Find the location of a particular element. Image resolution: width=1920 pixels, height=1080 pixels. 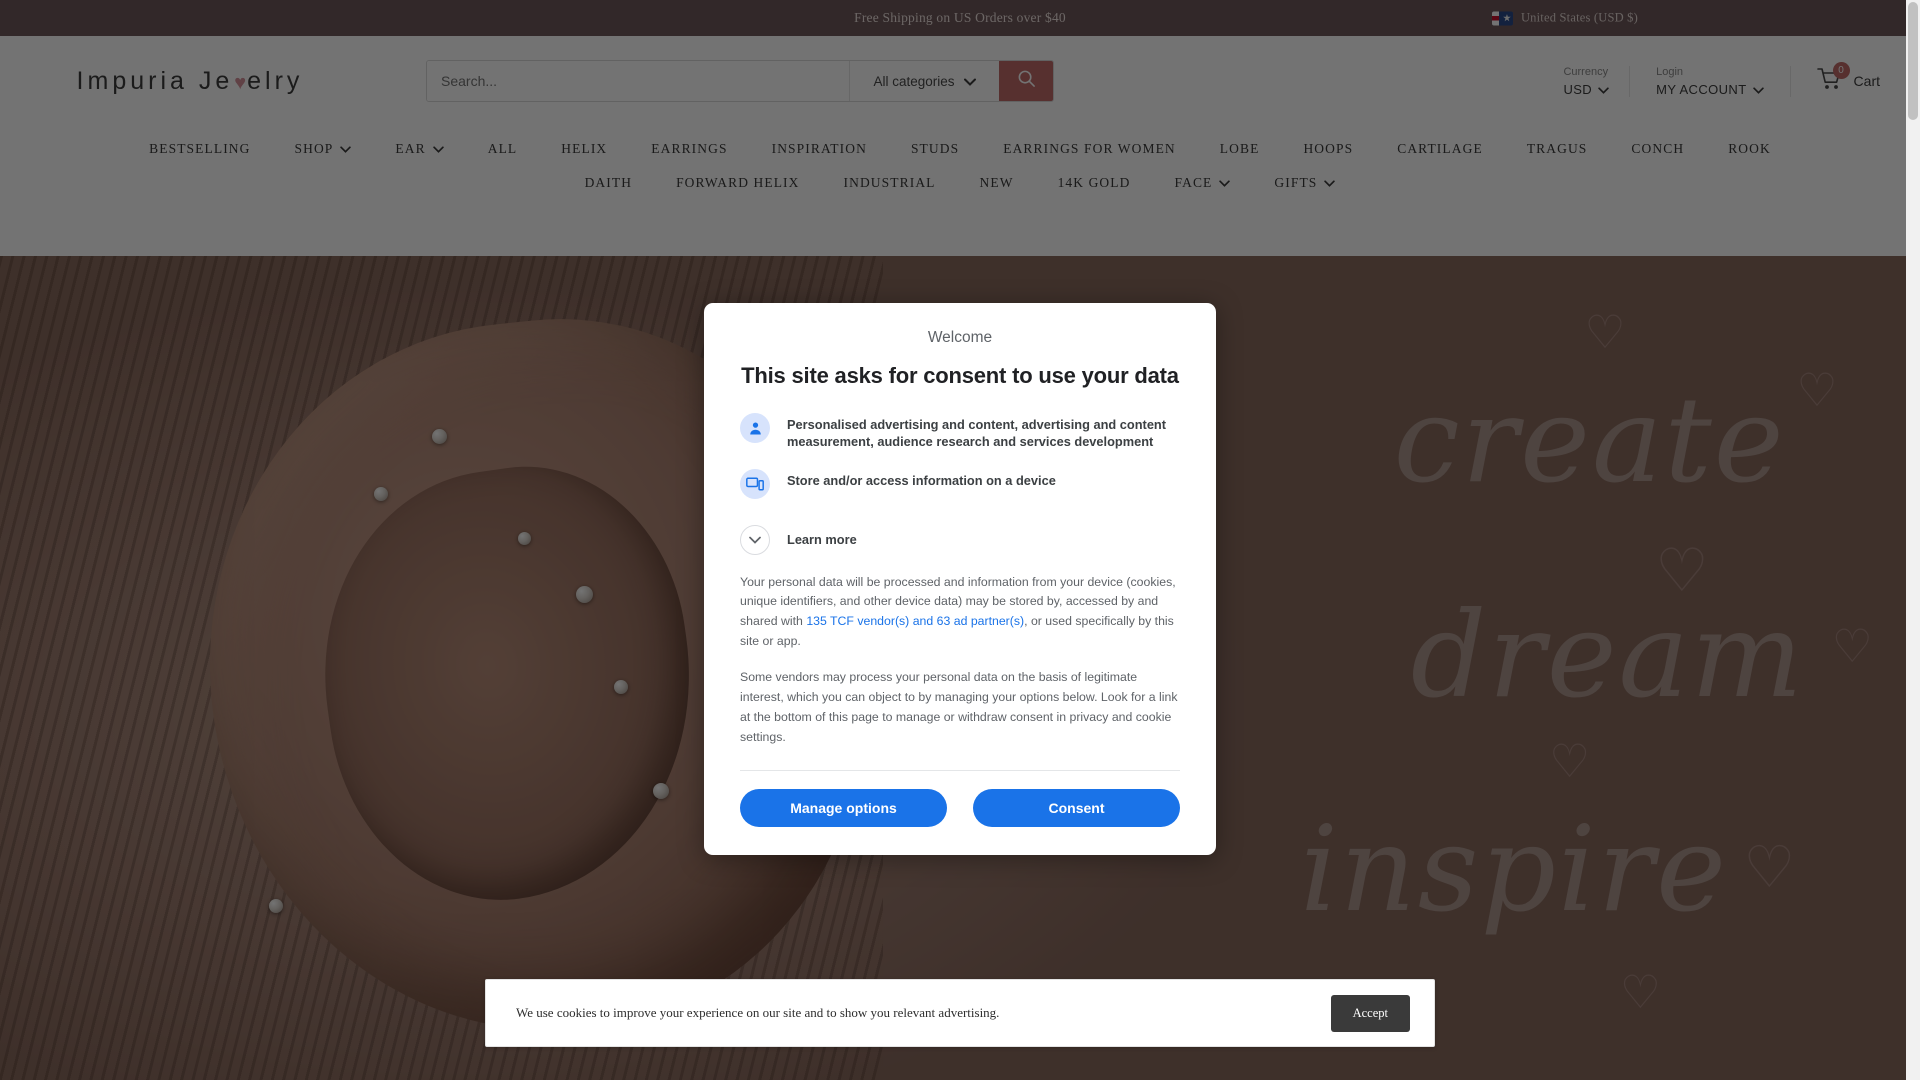

manage-options-button: Manage options is located at coordinates (843, 807).